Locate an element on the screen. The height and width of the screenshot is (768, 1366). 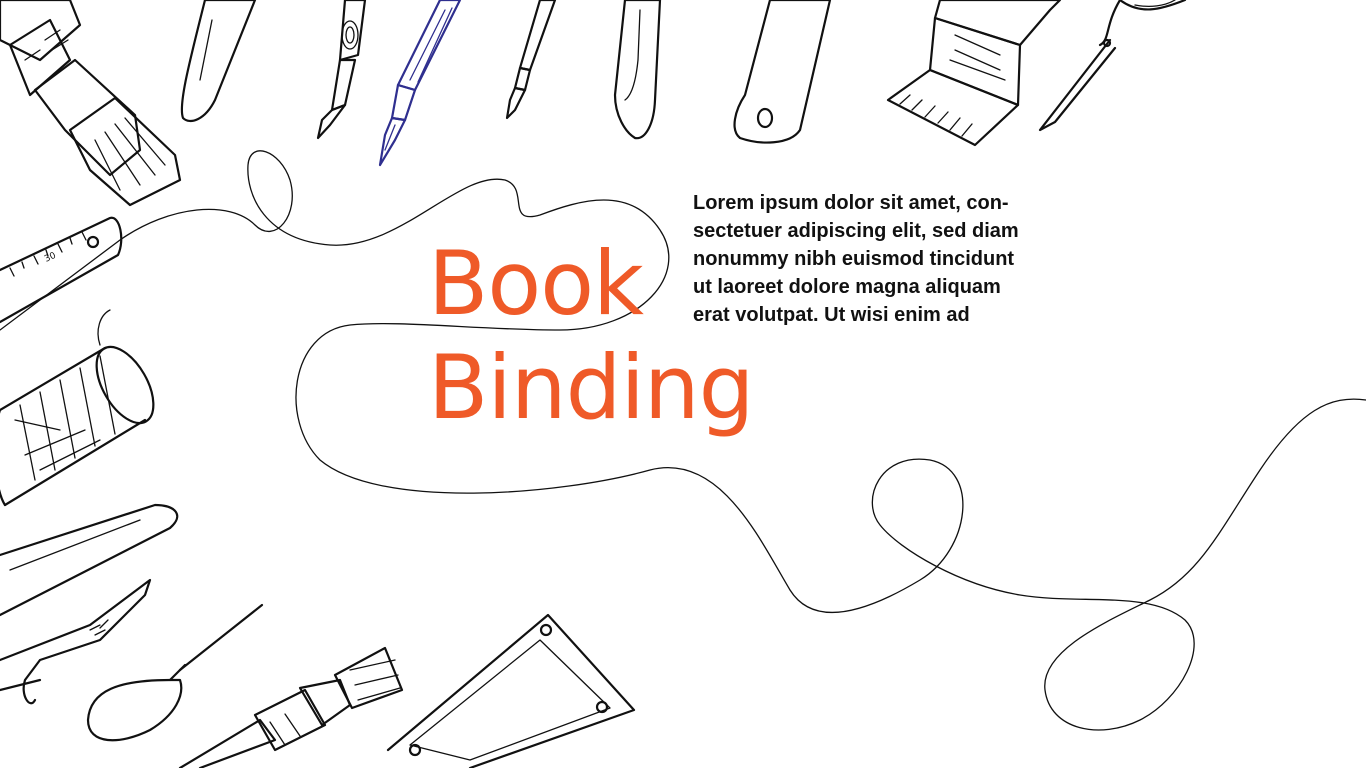
pliers-icon is located at coordinates (76, 641).